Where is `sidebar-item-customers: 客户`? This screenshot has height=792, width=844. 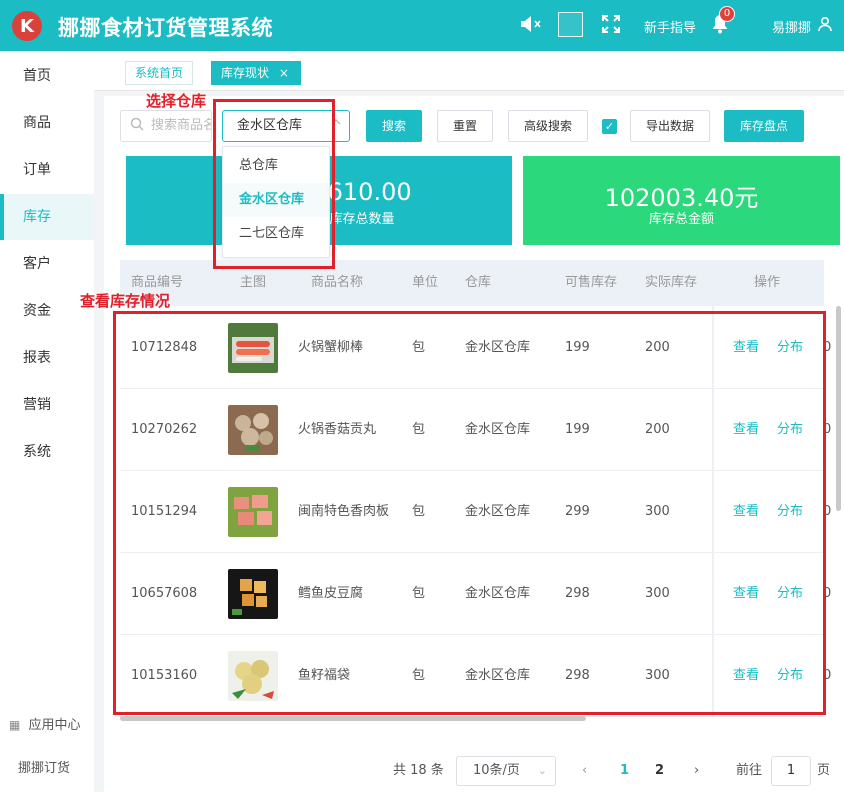 sidebar-item-customers: 客户 is located at coordinates (47, 264).